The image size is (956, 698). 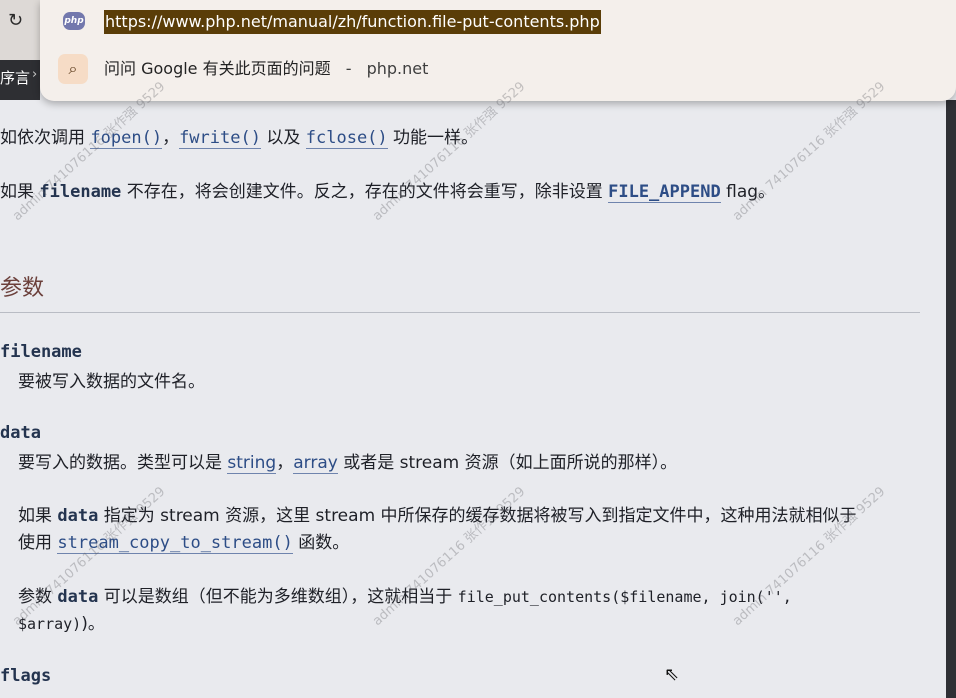 I want to click on mouse-cursor-icon: ⇖, so click(x=672, y=674).